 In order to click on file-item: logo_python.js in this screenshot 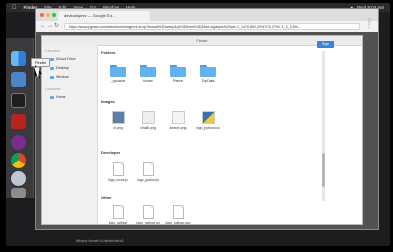, I will do `click(148, 172)`.